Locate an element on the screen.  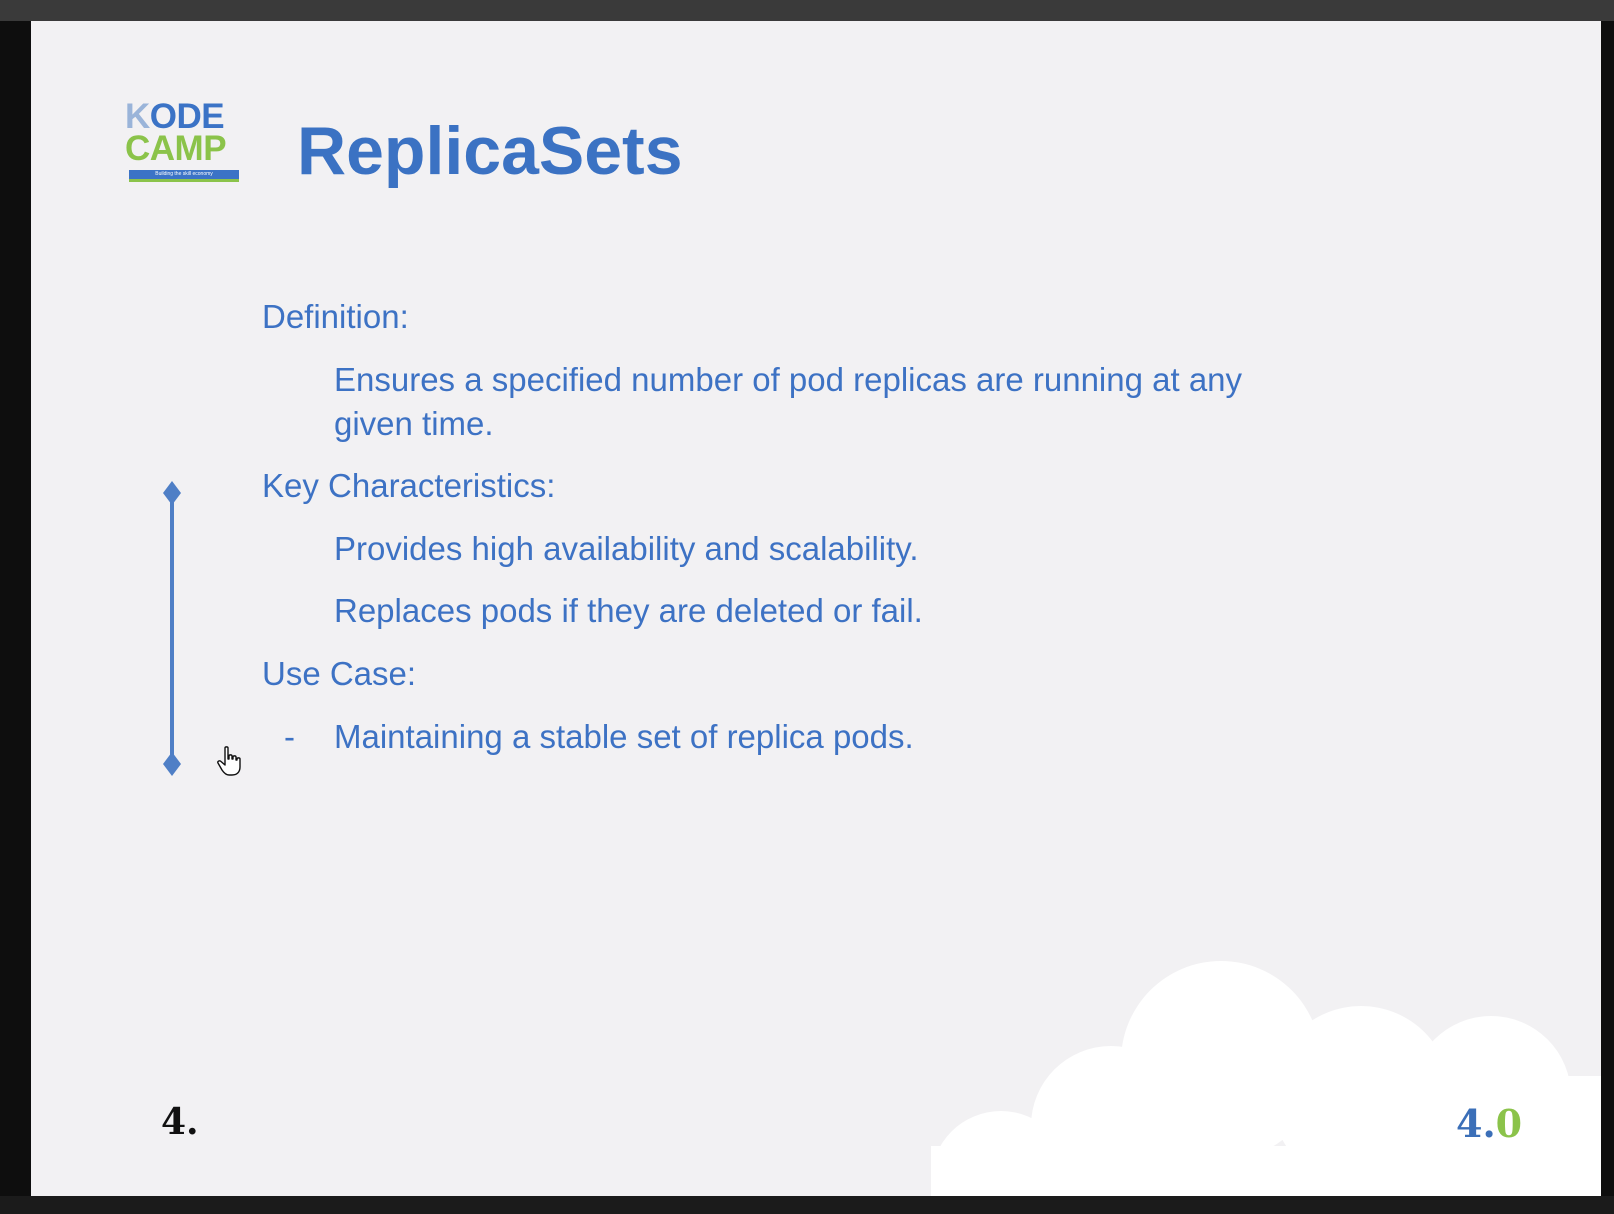
definition-heading: Definition: is located at coordinates (335, 316).